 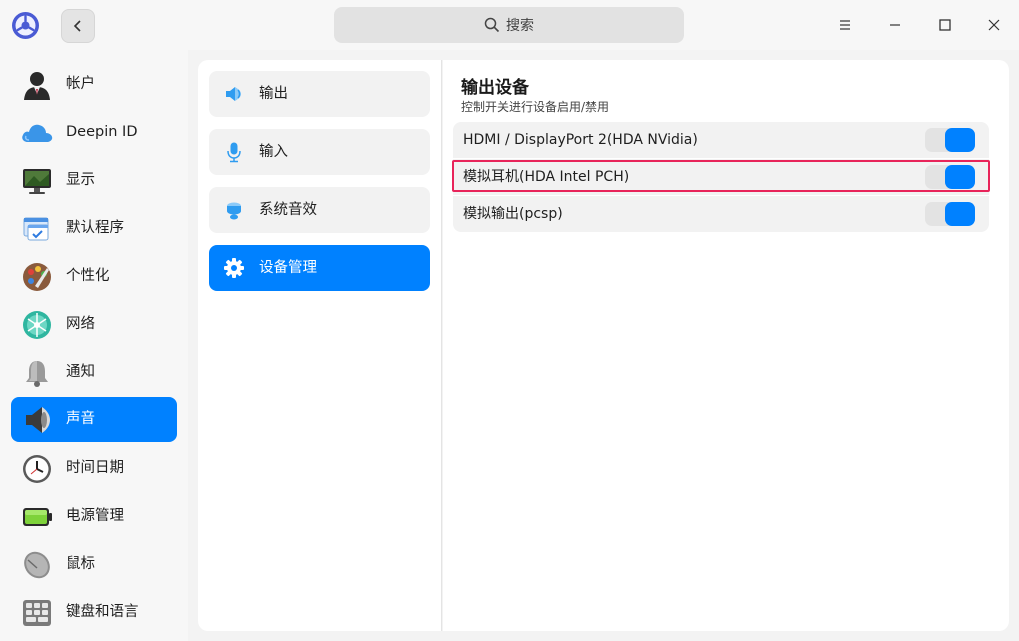 What do you see at coordinates (513, 214) in the screenshot?
I see `device-label: 模拟输出(pcsp)` at bounding box center [513, 214].